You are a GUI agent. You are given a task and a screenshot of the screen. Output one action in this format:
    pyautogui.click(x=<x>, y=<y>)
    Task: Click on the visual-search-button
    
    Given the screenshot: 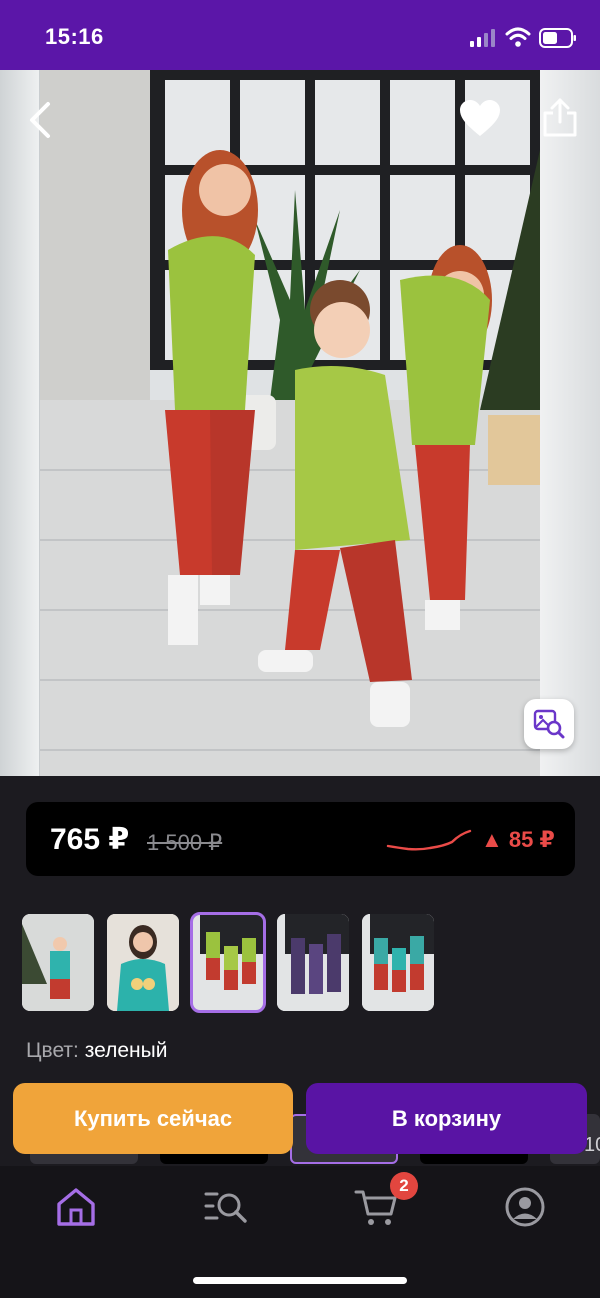 What is the action you would take?
    pyautogui.click(x=549, y=724)
    